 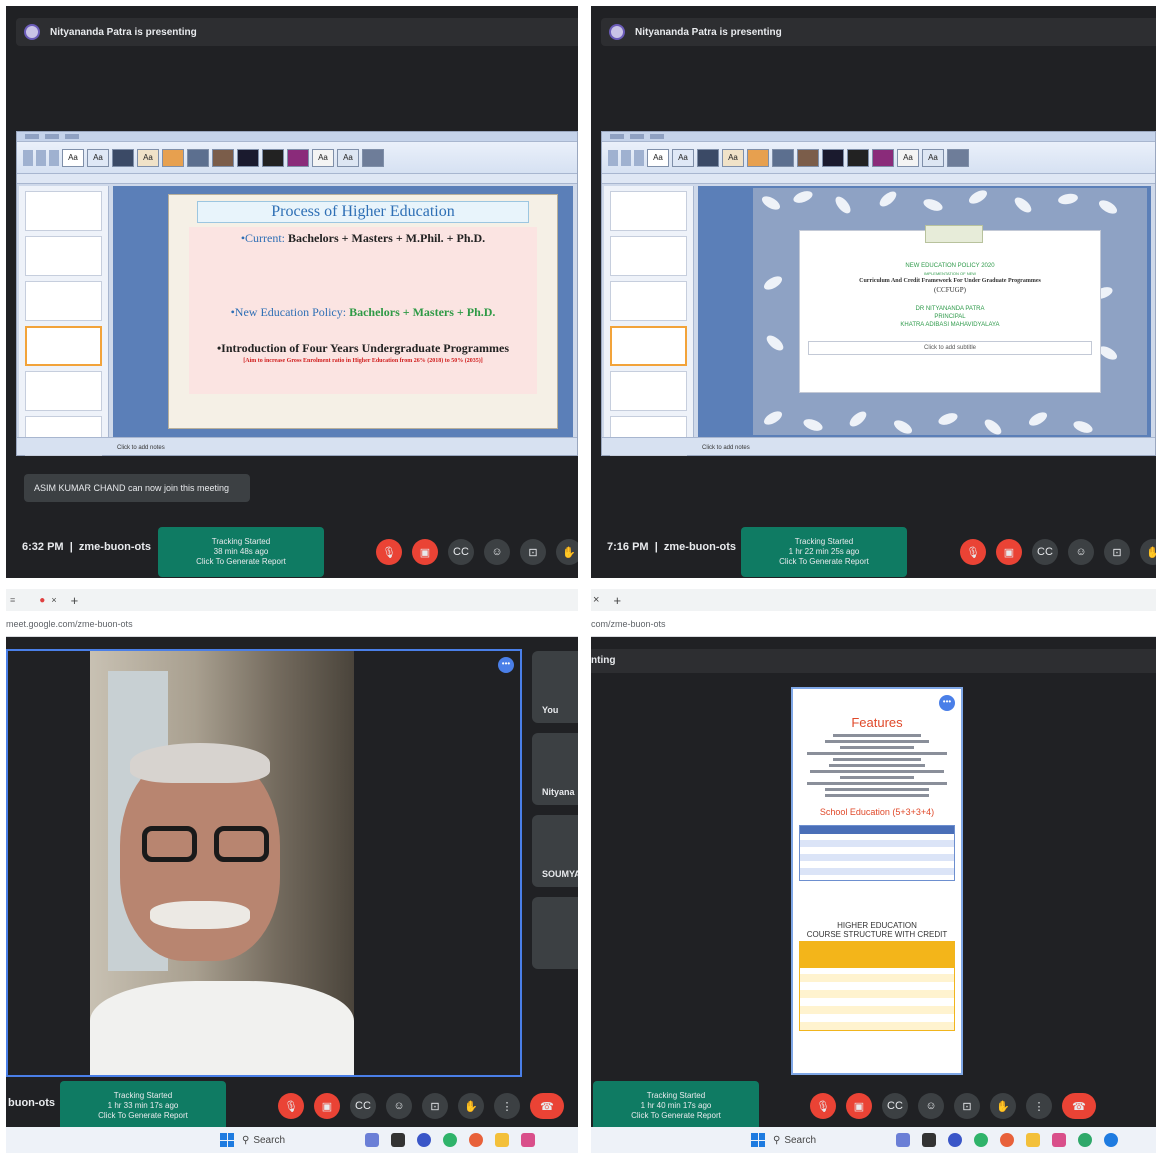 I want to click on glasses, so click(x=212, y=846).